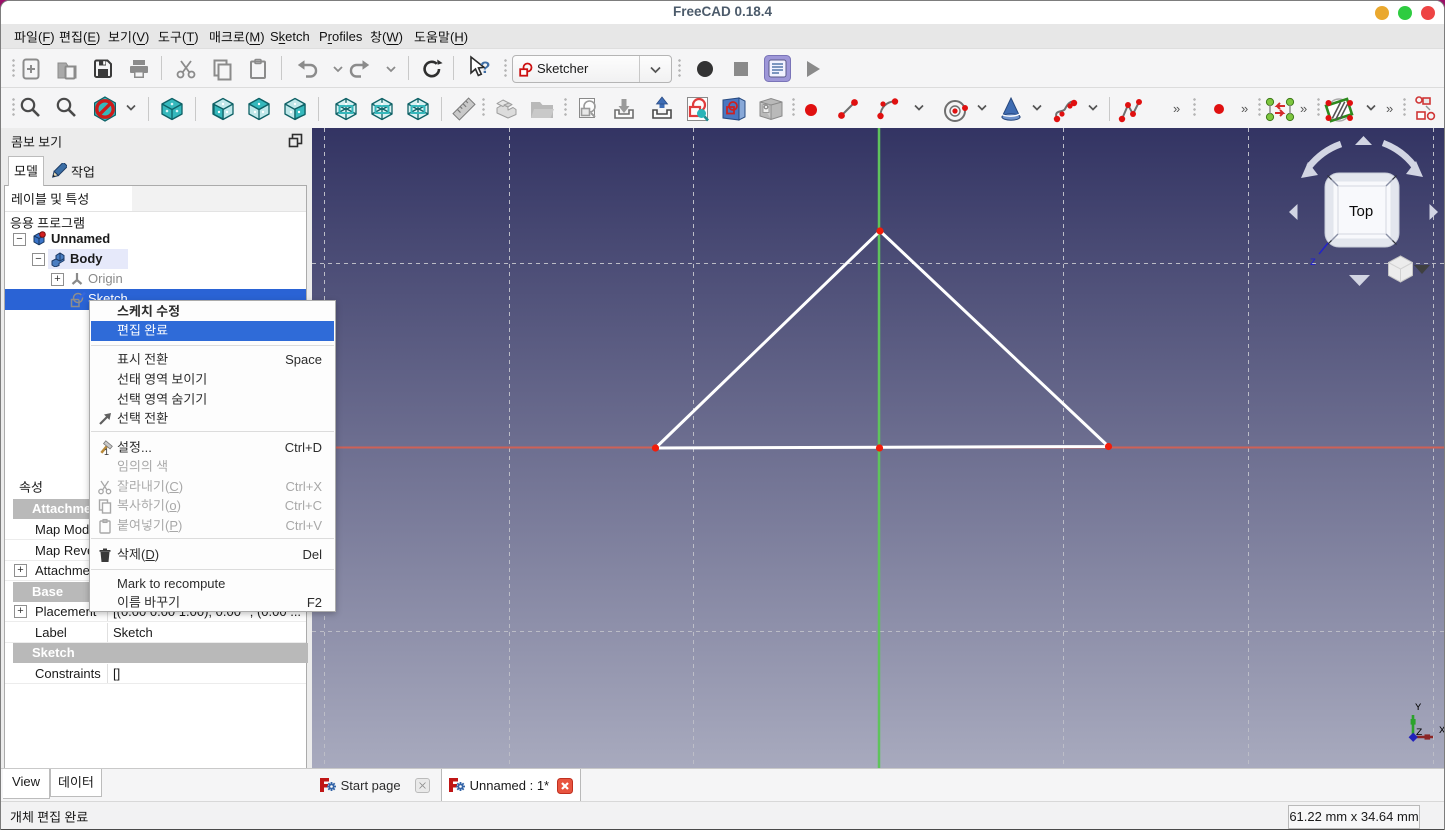  What do you see at coordinates (1361, 211) in the screenshot?
I see `svg-text: Top` at bounding box center [1361, 211].